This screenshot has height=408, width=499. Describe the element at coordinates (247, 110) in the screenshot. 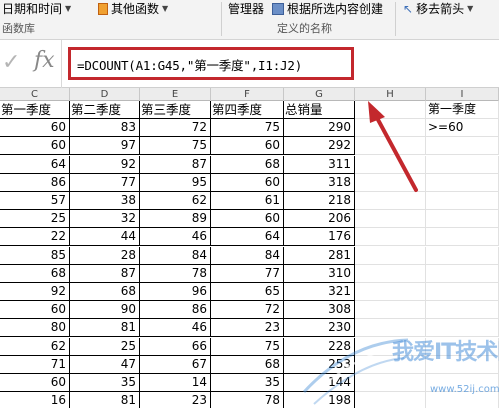

I see `table-header-cell: 第四季度` at that location.